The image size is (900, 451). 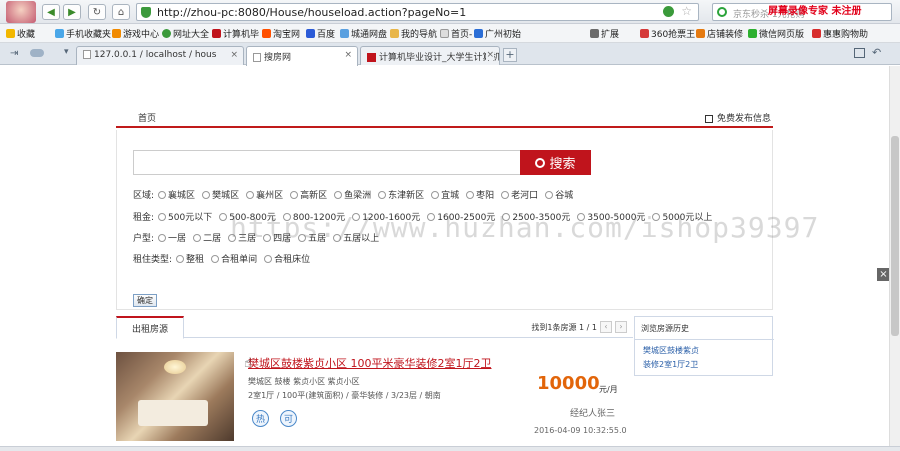 What do you see at coordinates (150, 327) in the screenshot?
I see `tab-rental-listings: 出租房源` at bounding box center [150, 327].